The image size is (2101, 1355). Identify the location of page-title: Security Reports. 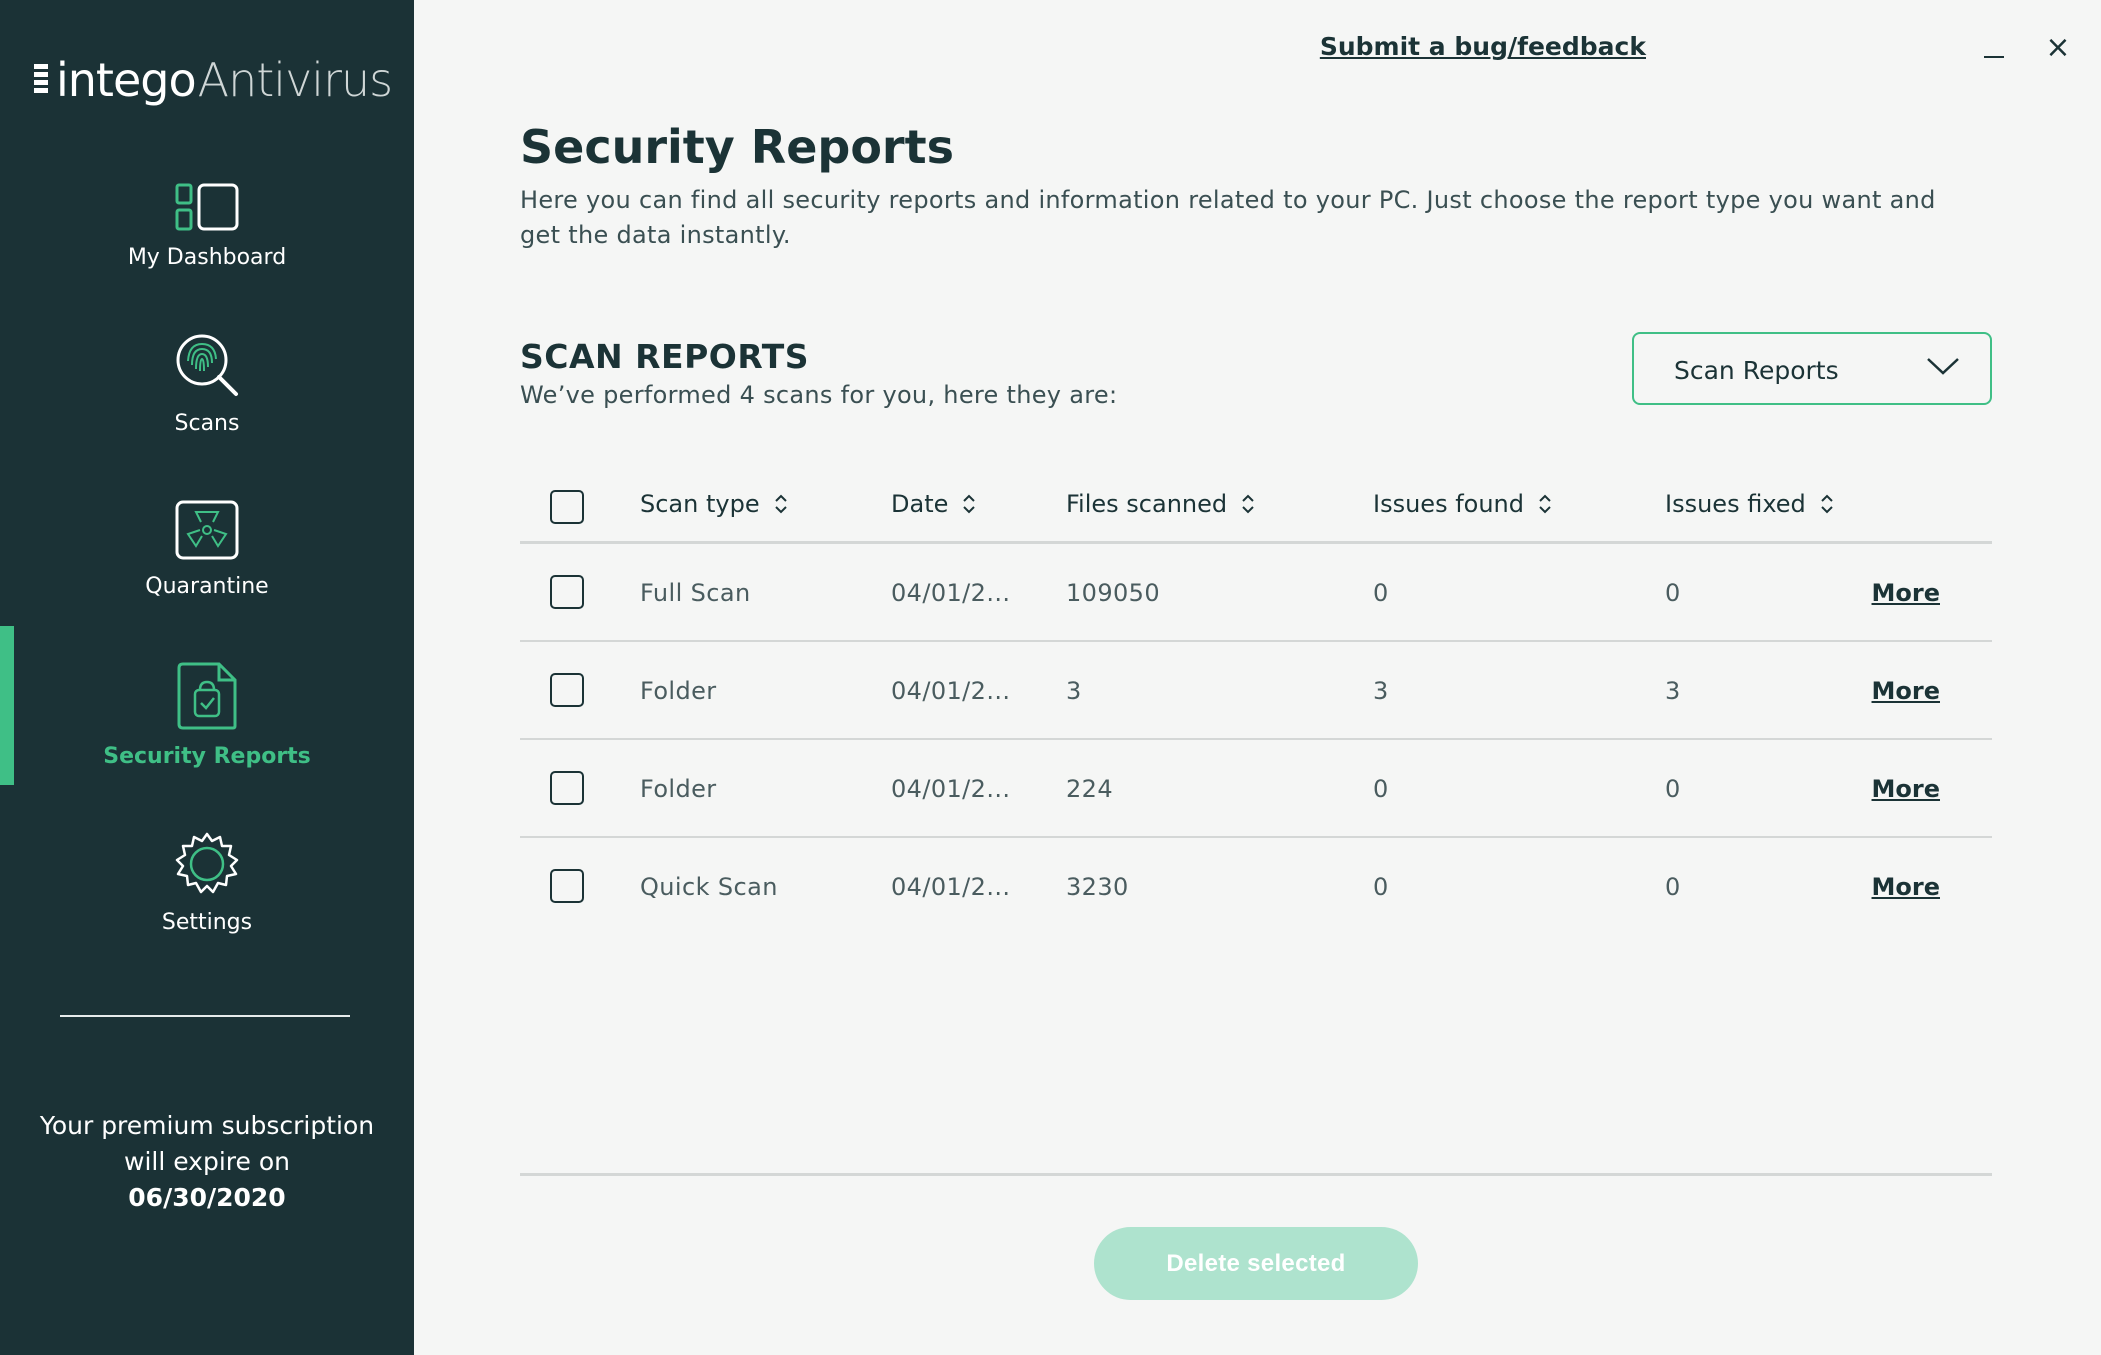
(737, 147).